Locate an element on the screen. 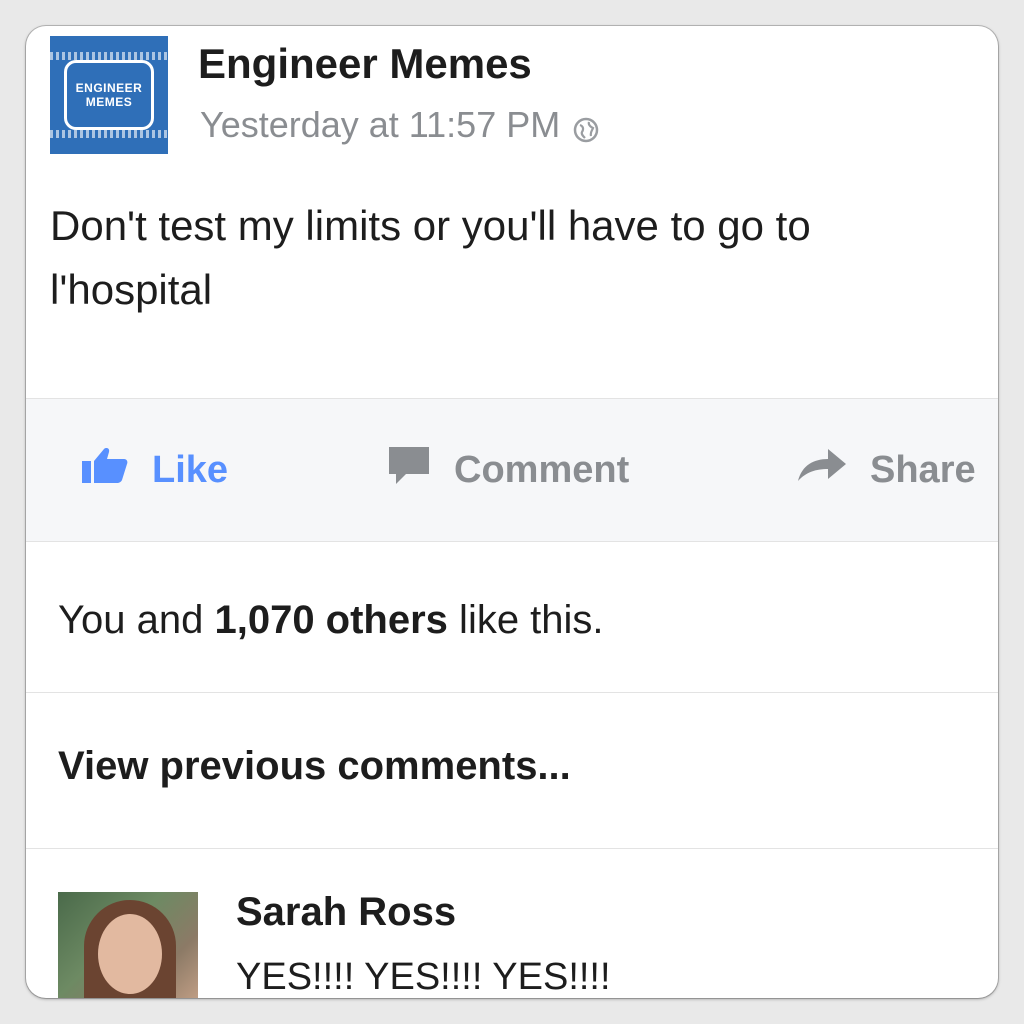 This screenshot has height=1024, width=1024. speech-bubble-icon is located at coordinates (420, 470).